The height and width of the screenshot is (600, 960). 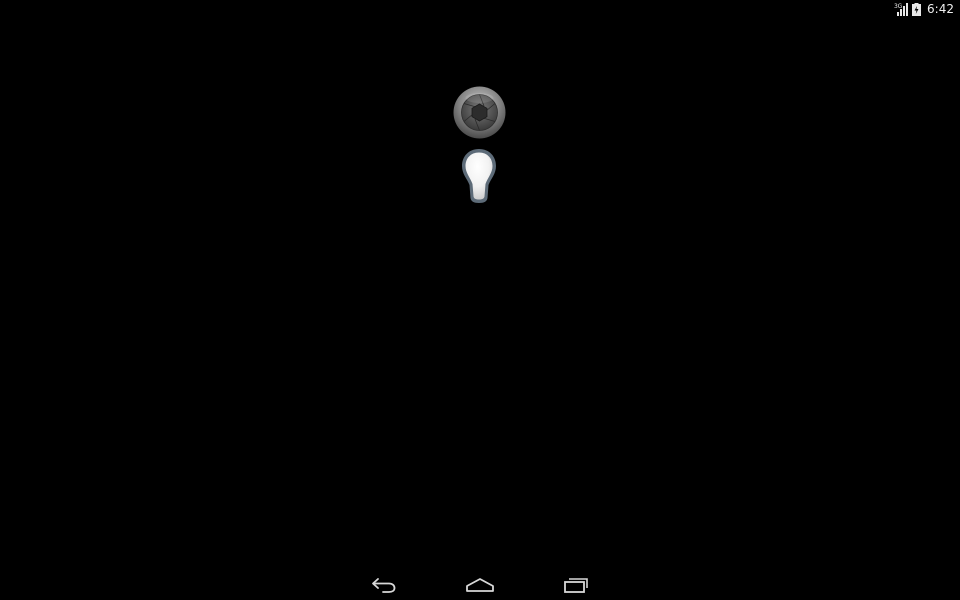 I want to click on signal-icon: 3G, so click(x=901, y=9).